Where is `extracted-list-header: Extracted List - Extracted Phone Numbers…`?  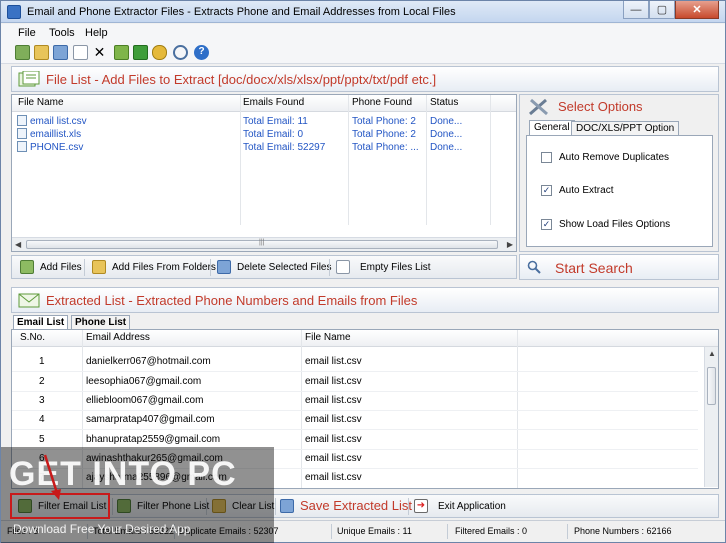 extracted-list-header: Extracted List - Extracted Phone Numbers… is located at coordinates (365, 300).